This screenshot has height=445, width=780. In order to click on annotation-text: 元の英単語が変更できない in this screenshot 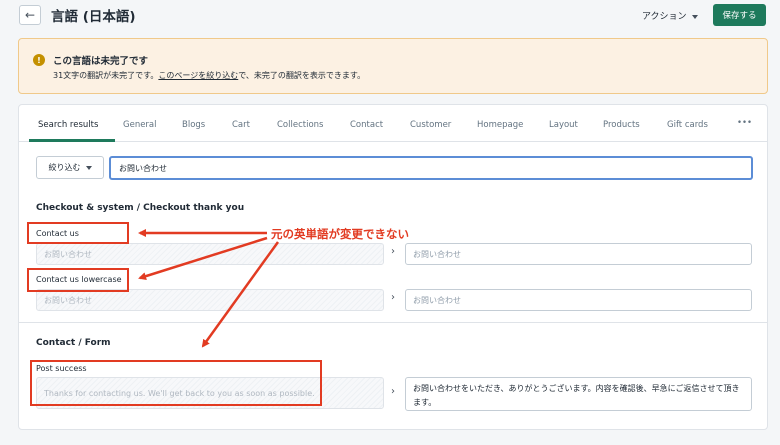, I will do `click(340, 234)`.